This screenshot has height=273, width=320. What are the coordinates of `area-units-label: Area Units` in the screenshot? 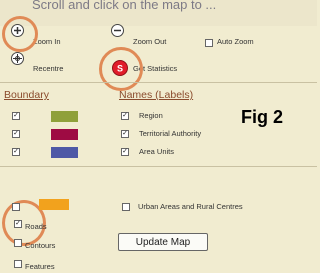 It's located at (157, 151).